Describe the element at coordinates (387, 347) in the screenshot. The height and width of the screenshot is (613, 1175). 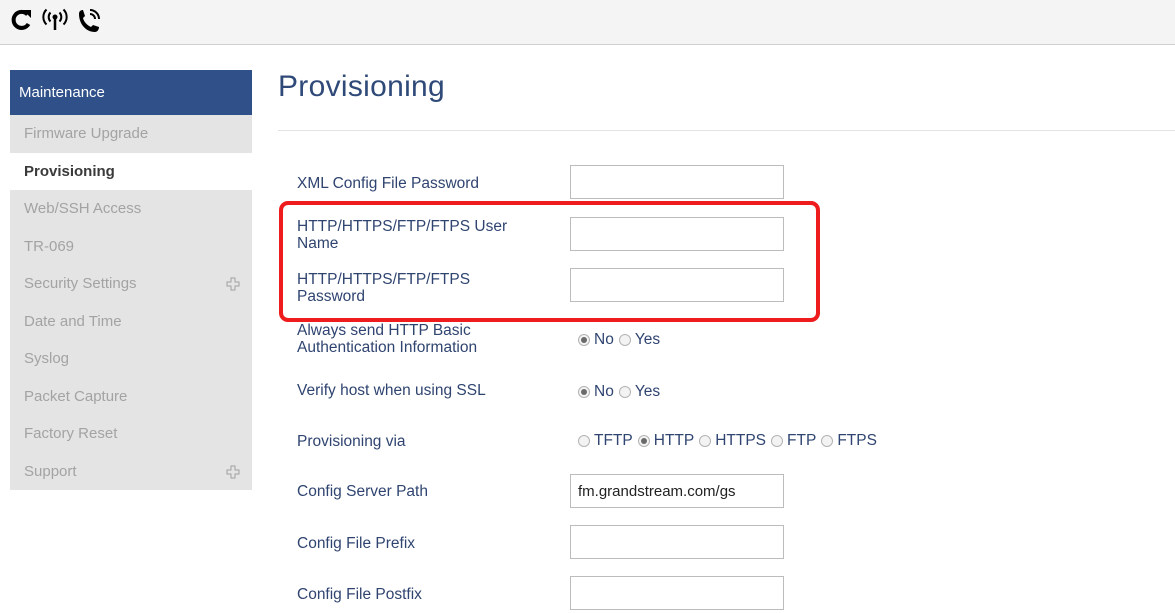
I see `basic-auth-label-line2: Authentication Information` at that location.